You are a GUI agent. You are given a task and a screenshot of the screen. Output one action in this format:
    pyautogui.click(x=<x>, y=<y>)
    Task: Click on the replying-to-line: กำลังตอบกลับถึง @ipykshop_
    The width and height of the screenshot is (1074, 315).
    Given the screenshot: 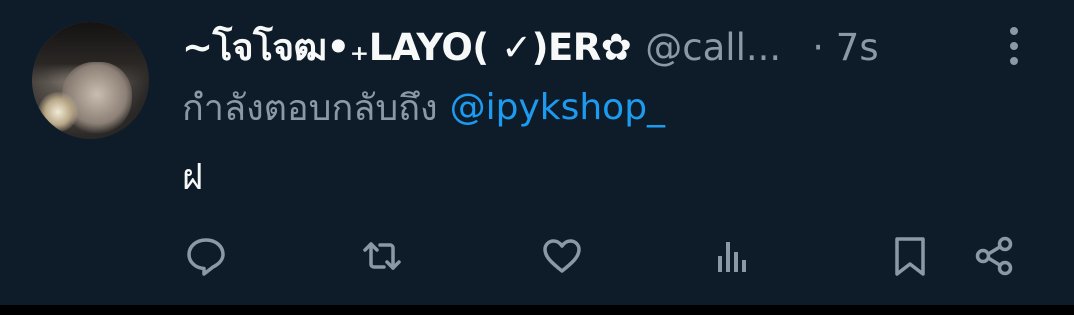 What is the action you would take?
    pyautogui.click(x=423, y=107)
    